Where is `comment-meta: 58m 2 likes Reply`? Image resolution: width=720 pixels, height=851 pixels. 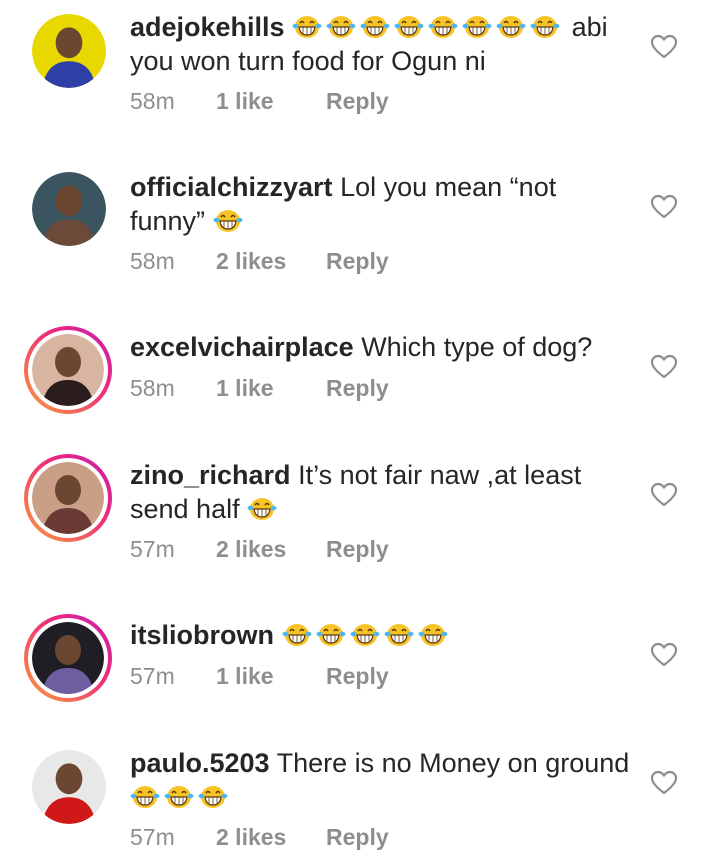
comment-meta: 58m 2 likes Reply is located at coordinates (259, 261).